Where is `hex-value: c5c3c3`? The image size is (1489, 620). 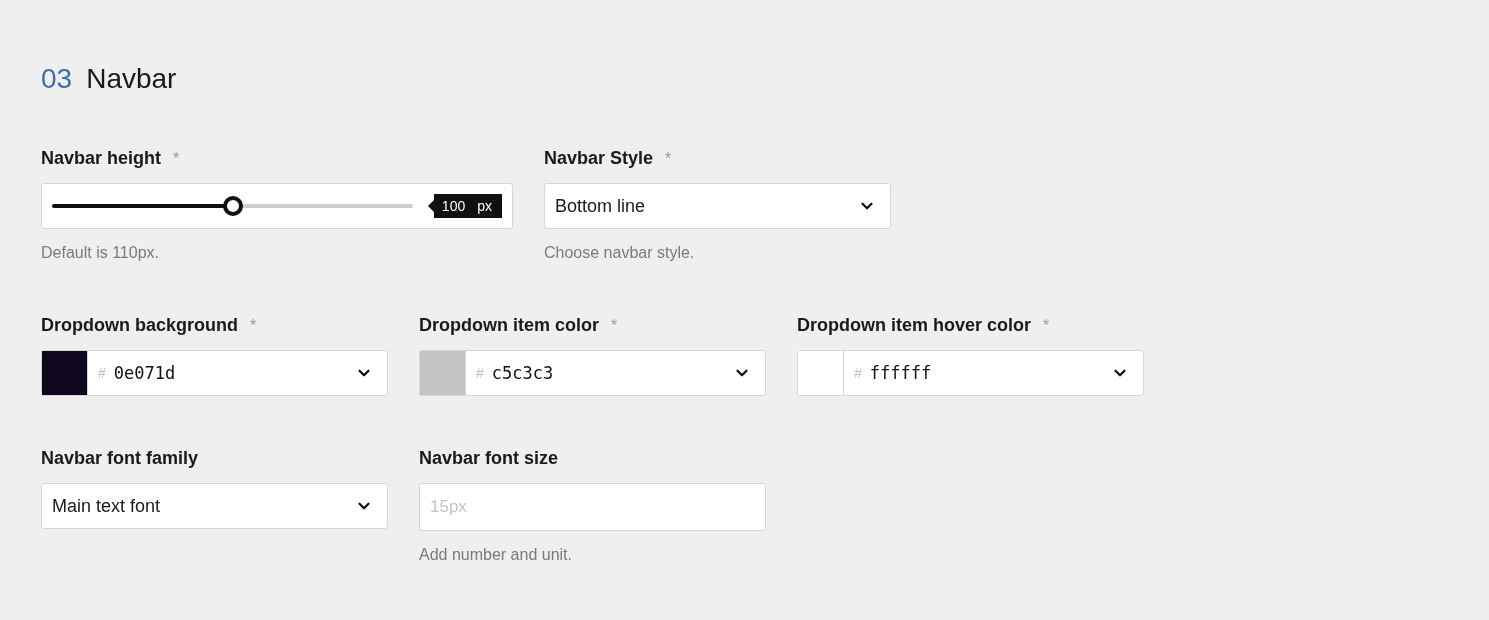 hex-value: c5c3c3 is located at coordinates (522, 373).